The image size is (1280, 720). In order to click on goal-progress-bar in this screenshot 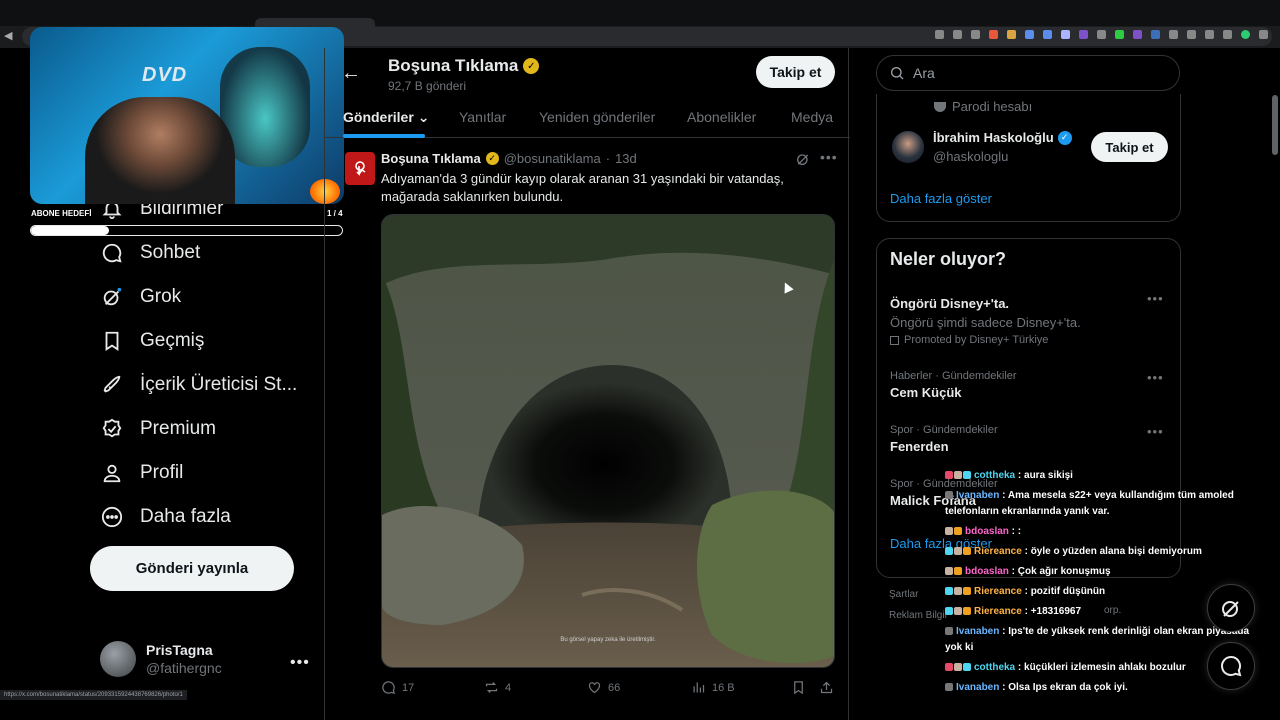, I will do `click(186, 230)`.